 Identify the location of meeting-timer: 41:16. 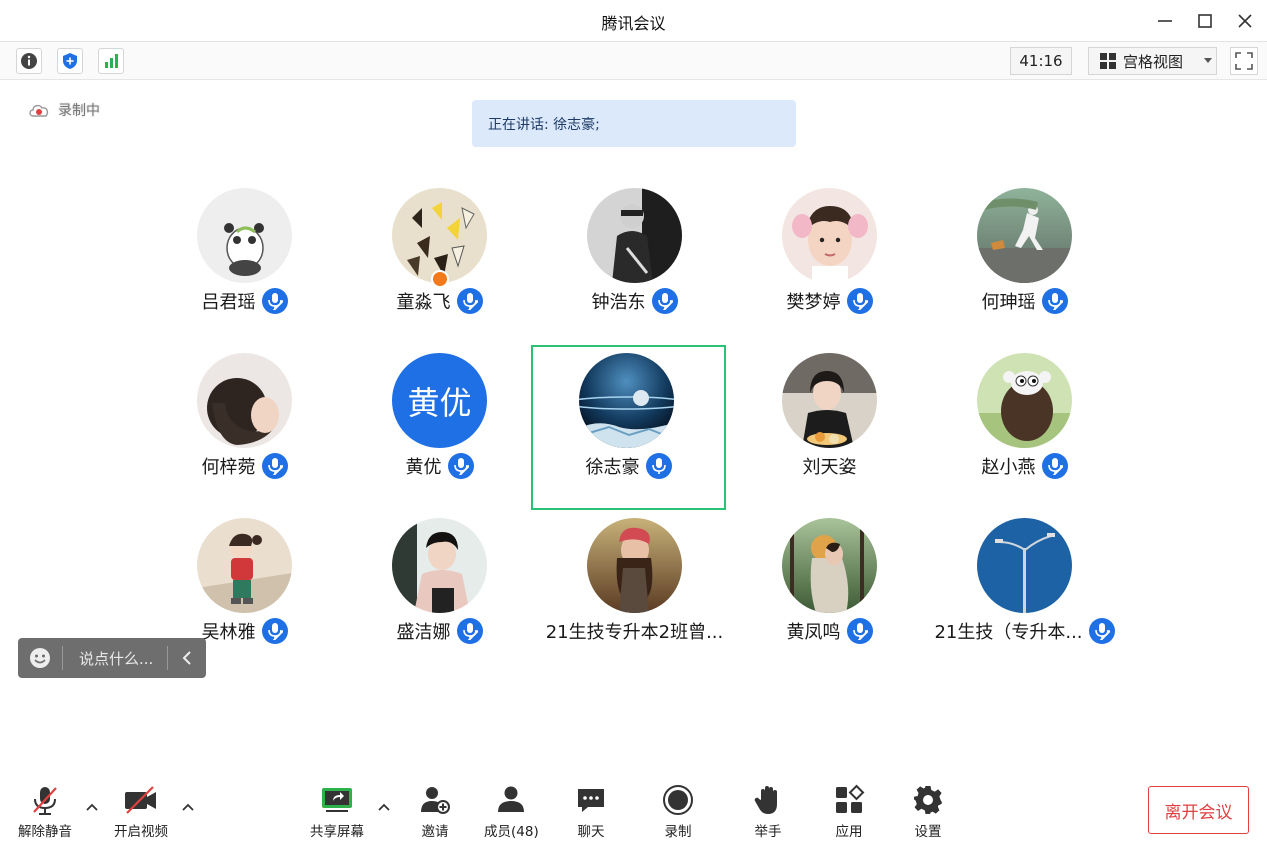
(1041, 61).